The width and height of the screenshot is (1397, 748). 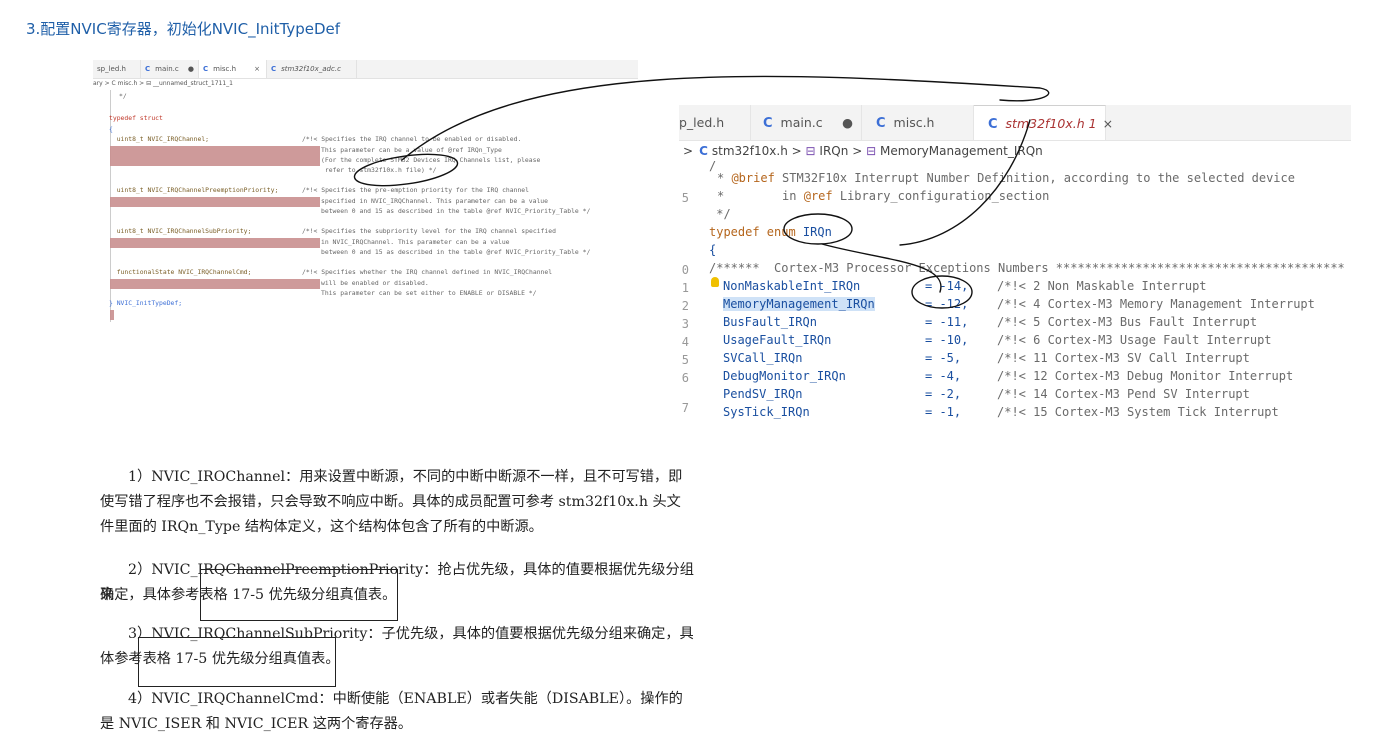 What do you see at coordinates (941, 196) in the screenshot?
I see `doc-text: Library_configuration_section` at bounding box center [941, 196].